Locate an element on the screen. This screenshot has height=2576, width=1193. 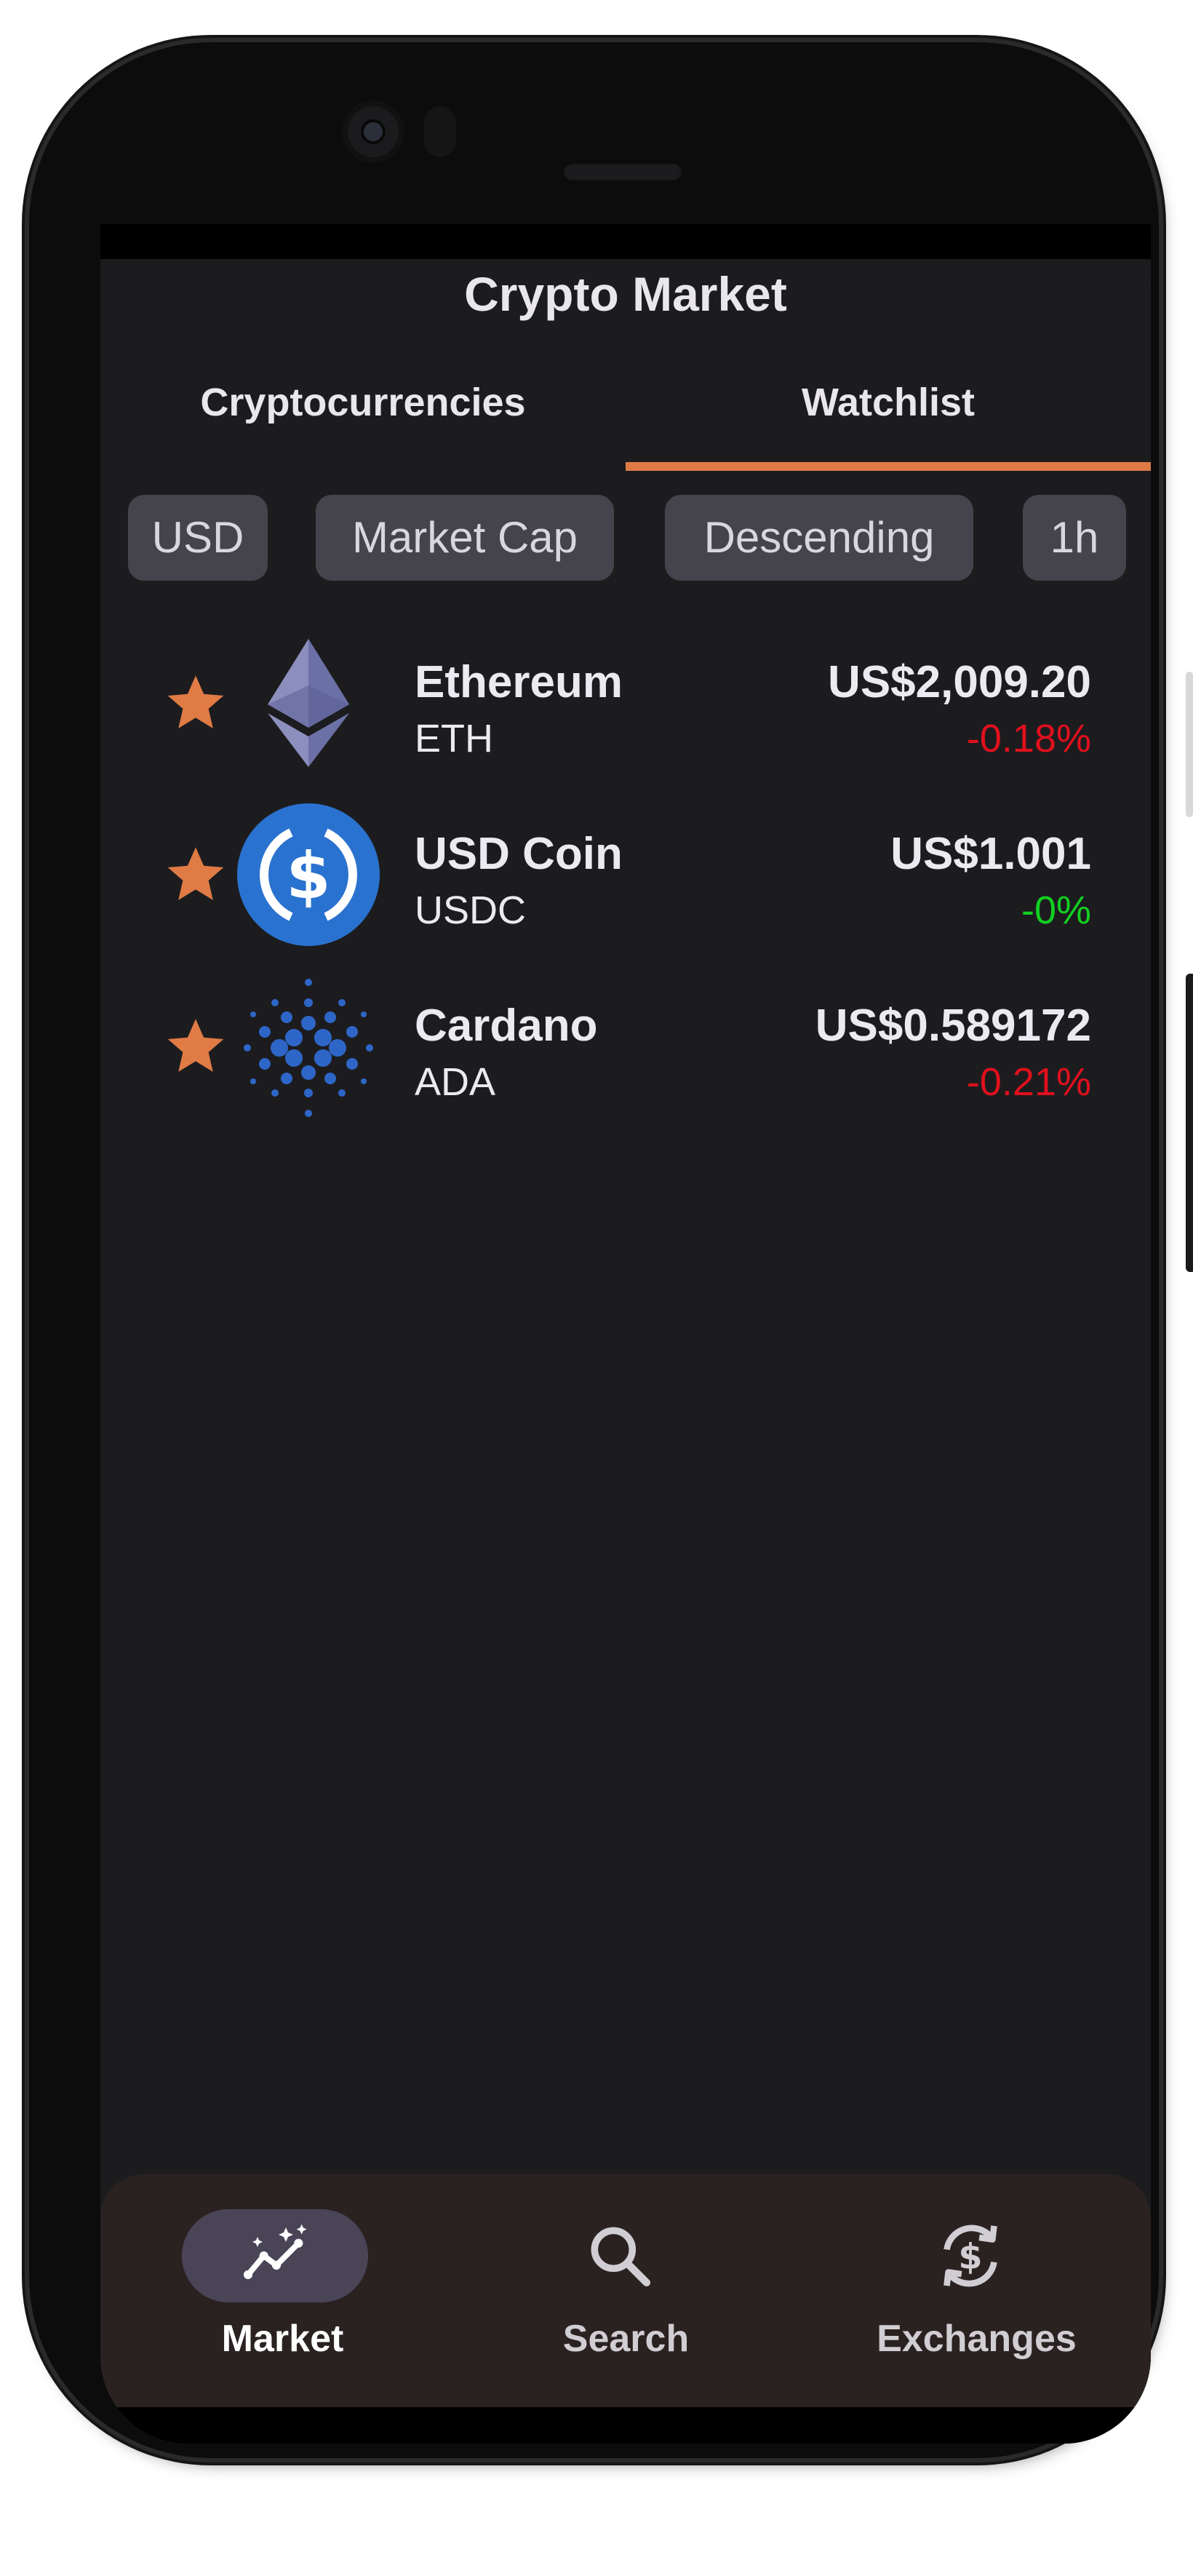
nav-label-exchanges: Exchanges is located at coordinates (977, 2339).